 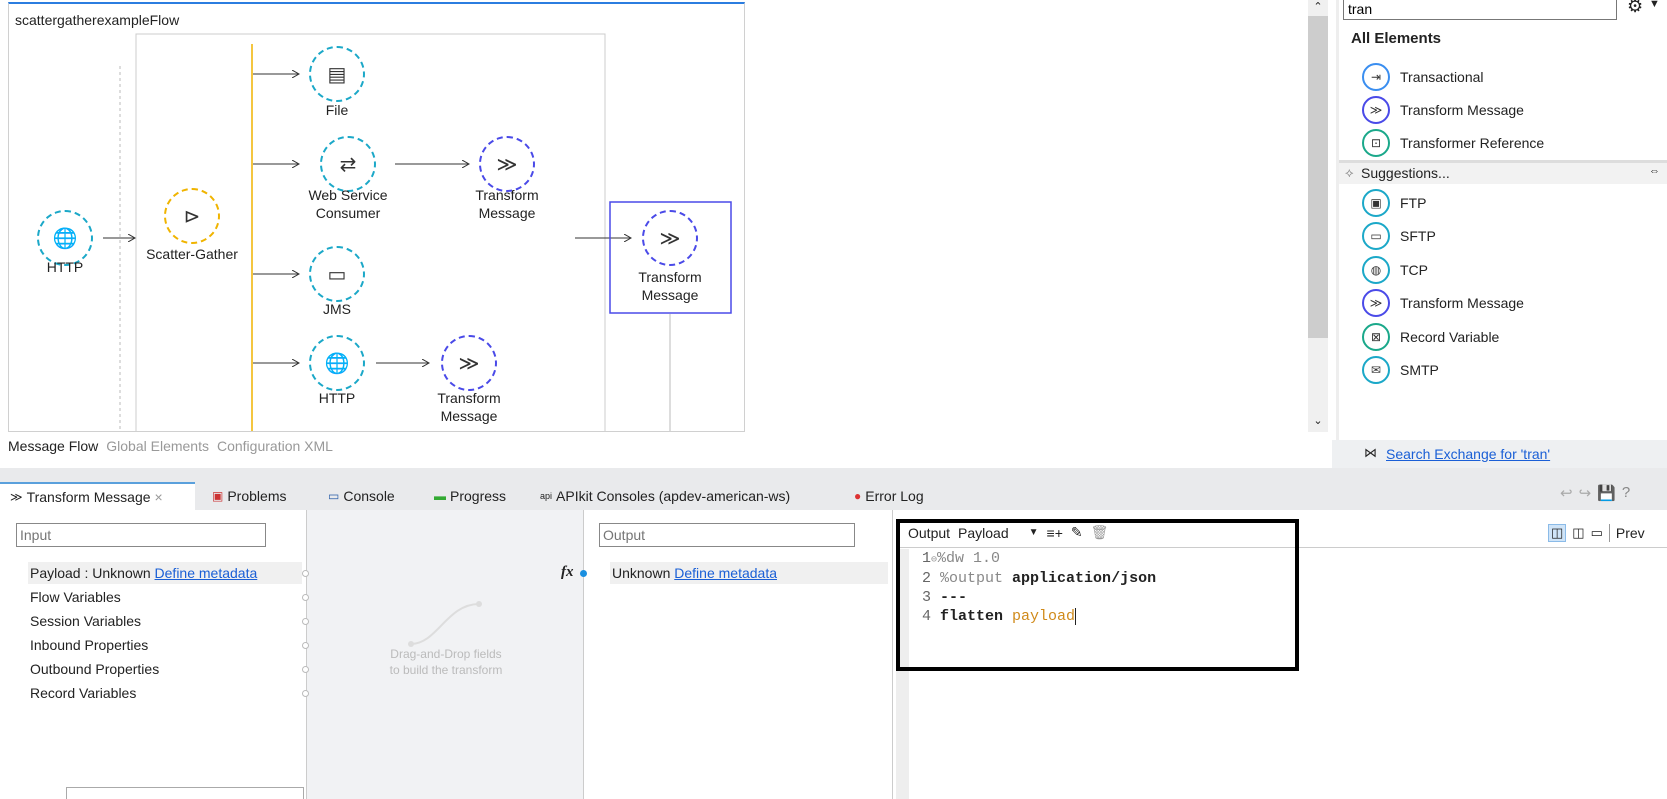 I want to click on node-label: JMS, so click(x=337, y=309).